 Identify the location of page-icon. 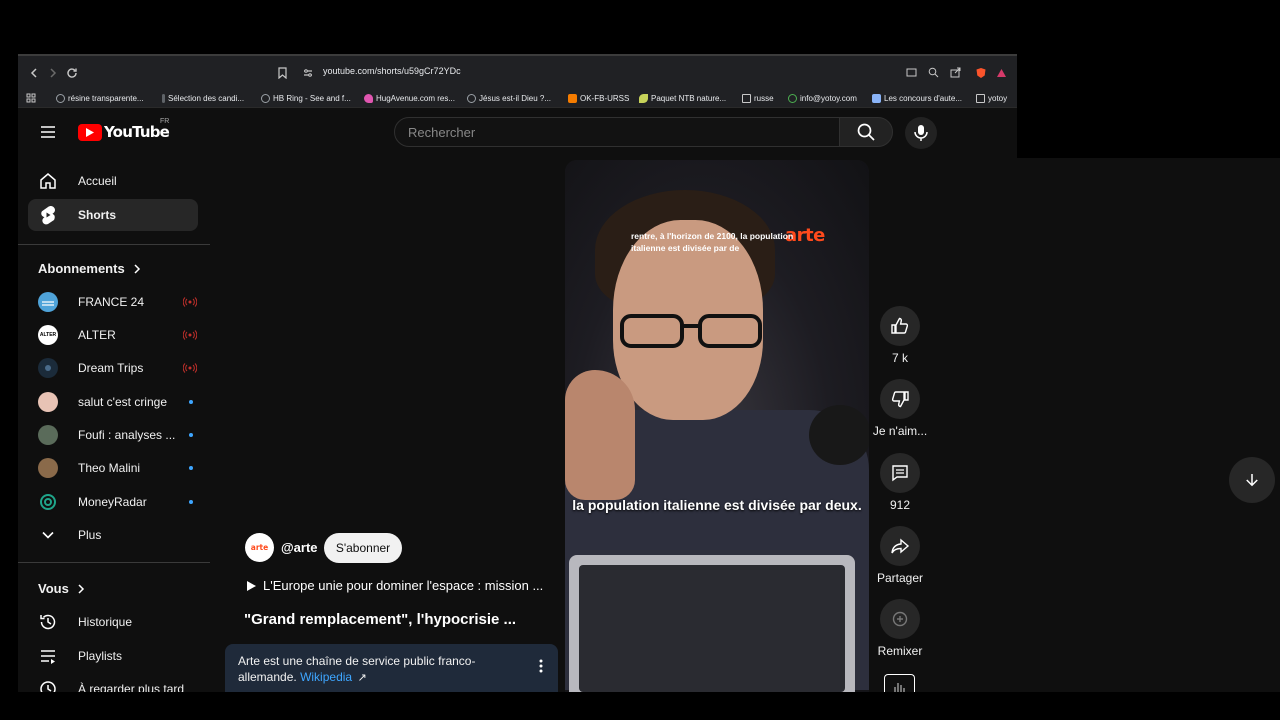
(163, 98).